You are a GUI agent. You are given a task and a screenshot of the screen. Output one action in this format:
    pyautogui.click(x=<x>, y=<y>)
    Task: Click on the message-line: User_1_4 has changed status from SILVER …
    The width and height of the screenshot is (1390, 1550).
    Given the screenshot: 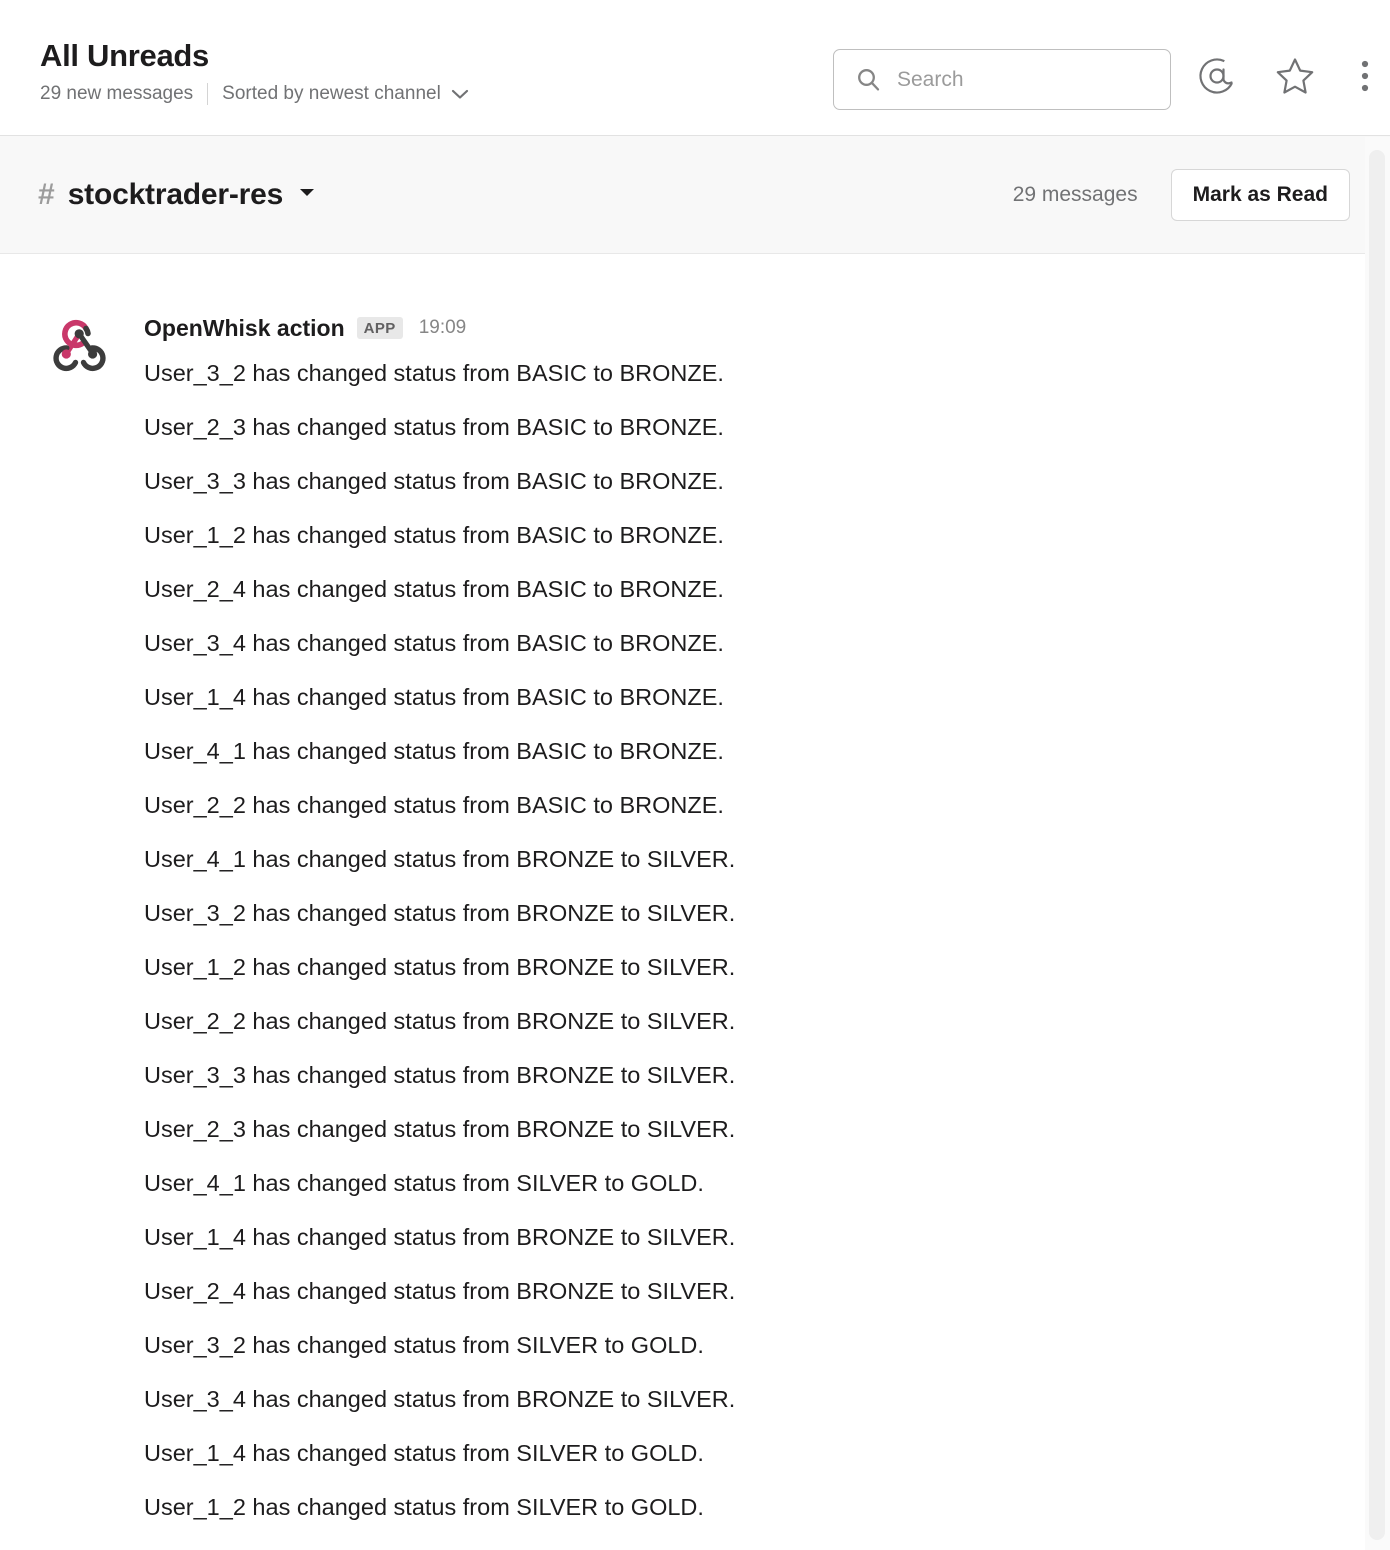 What is the action you would take?
    pyautogui.click(x=424, y=1453)
    